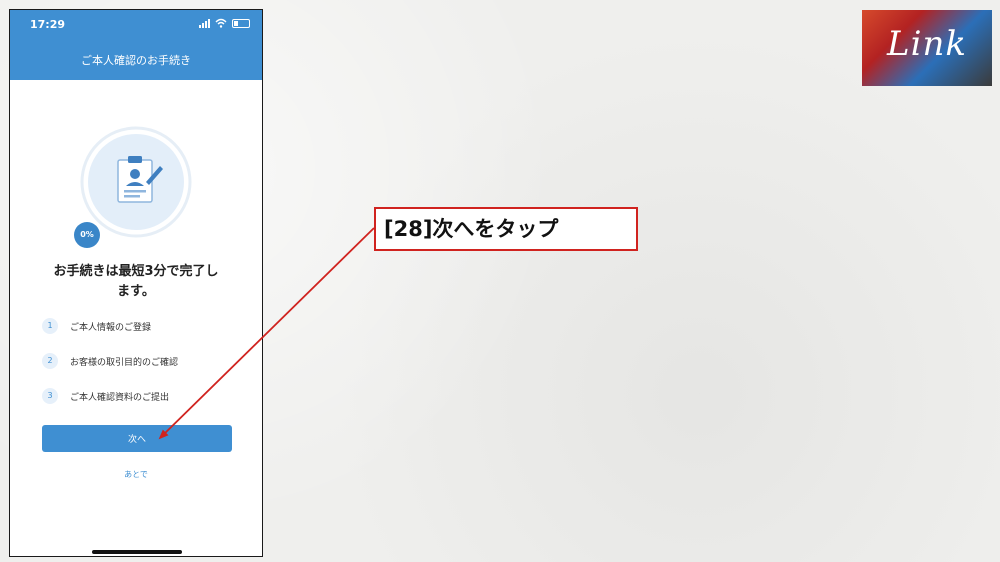 This screenshot has width=1000, height=562. I want to click on step-item: 1 ご本人情報のご登録, so click(96, 326).